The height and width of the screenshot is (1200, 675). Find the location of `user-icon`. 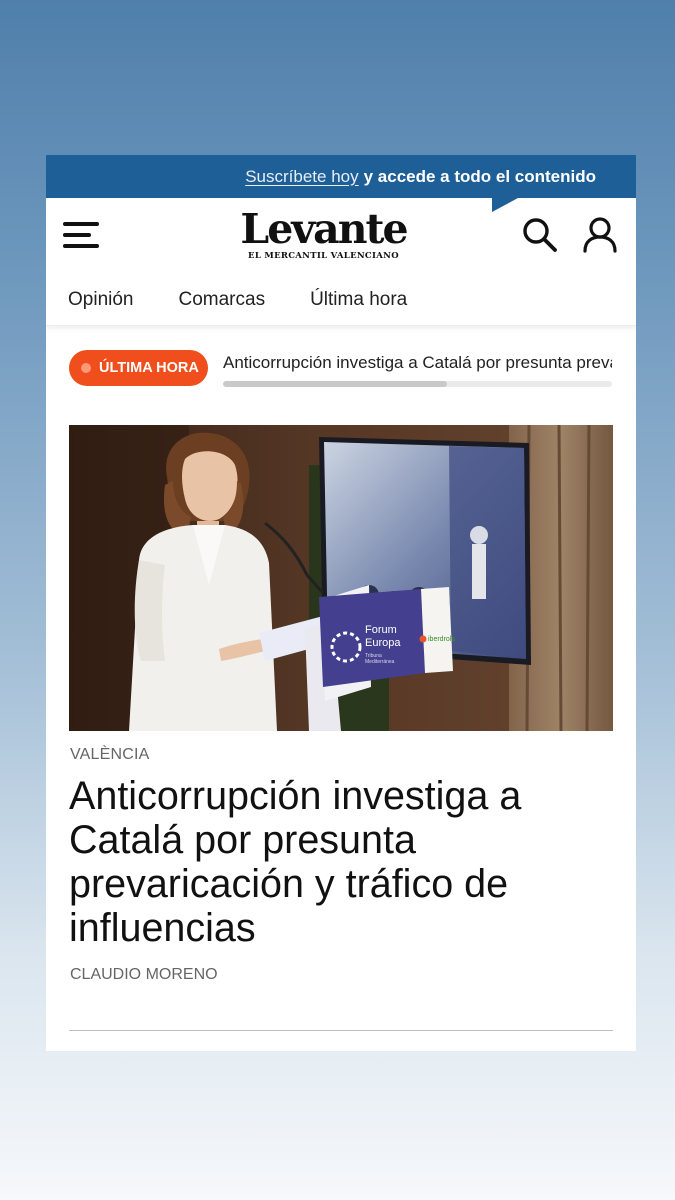

user-icon is located at coordinates (600, 235).